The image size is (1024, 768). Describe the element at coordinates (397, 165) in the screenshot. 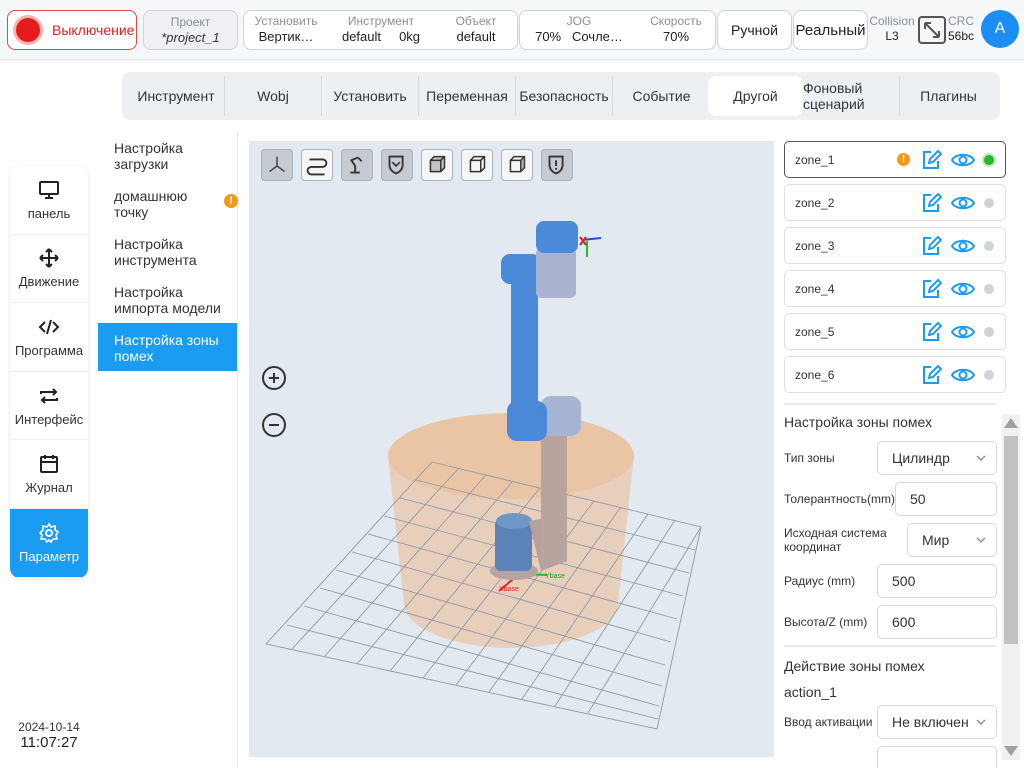

I see `view-safety-button` at that location.